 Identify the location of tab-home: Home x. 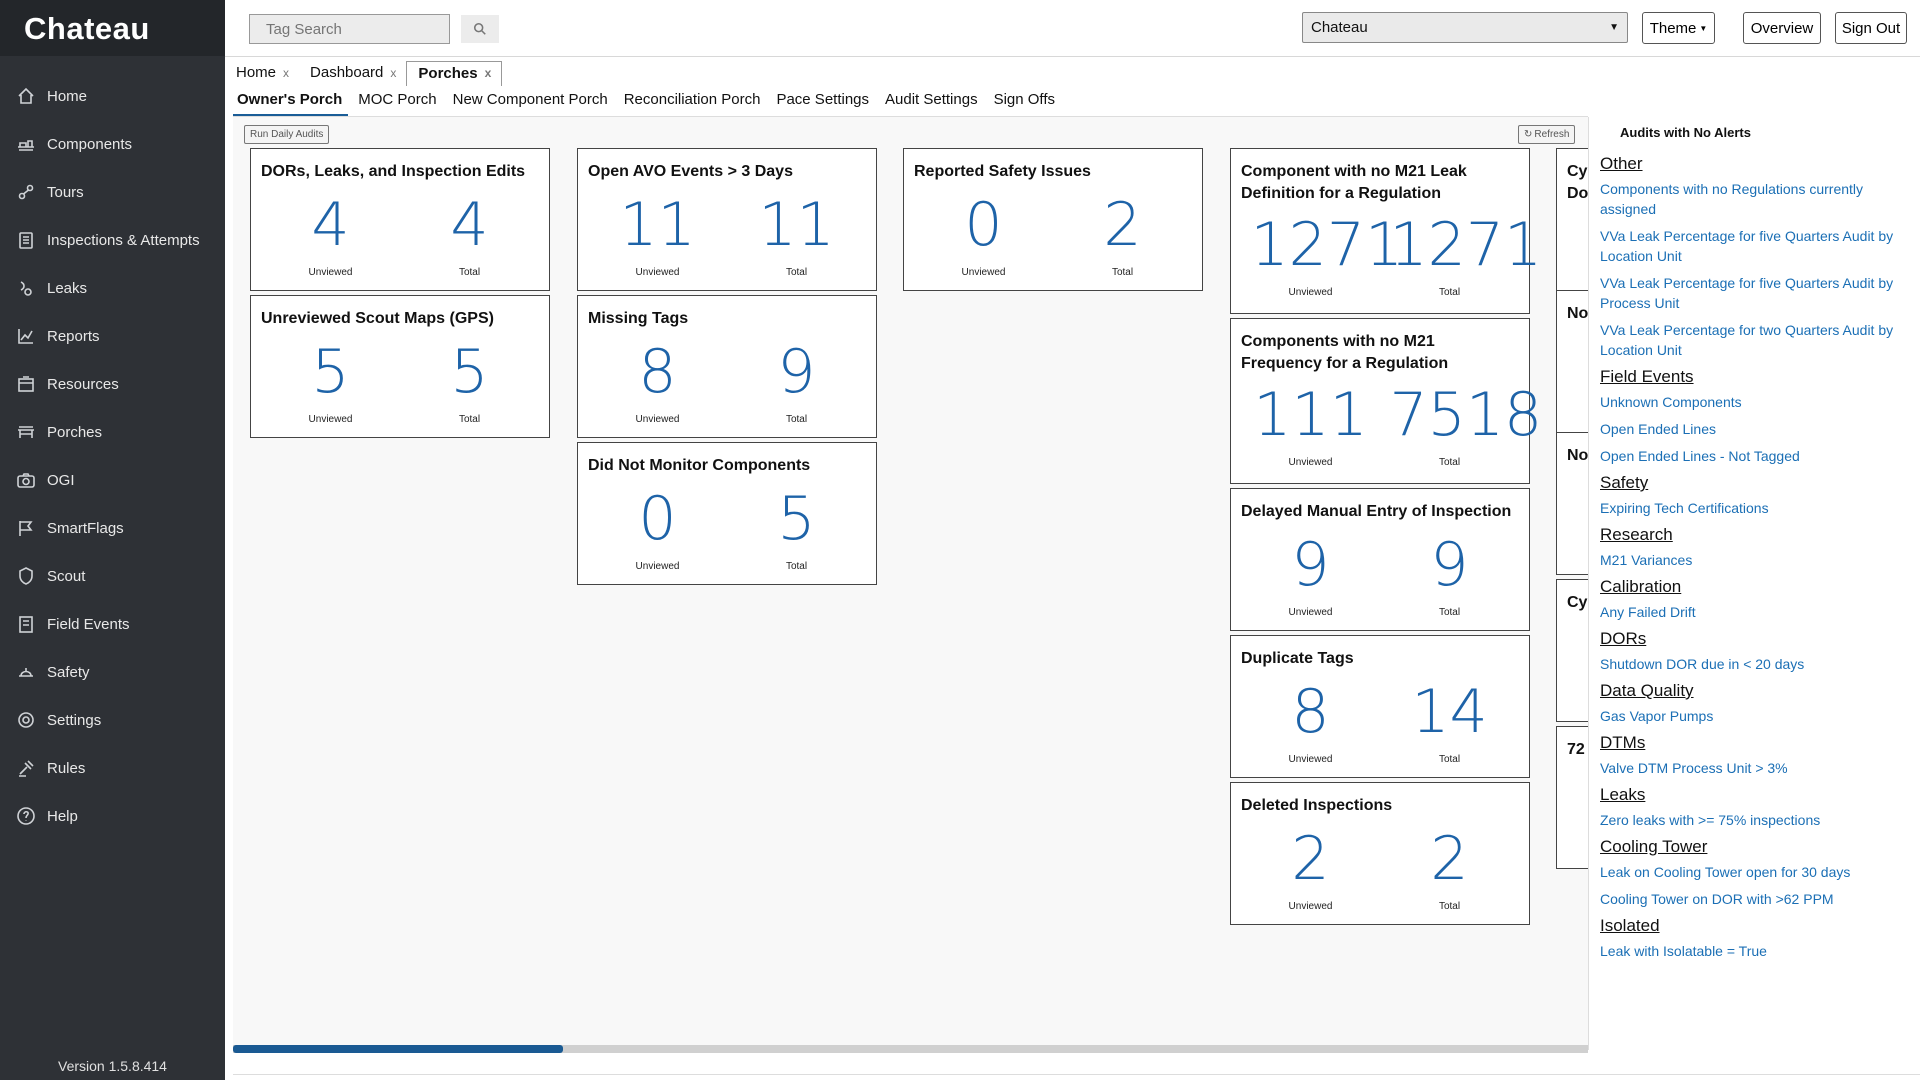
(262, 73).